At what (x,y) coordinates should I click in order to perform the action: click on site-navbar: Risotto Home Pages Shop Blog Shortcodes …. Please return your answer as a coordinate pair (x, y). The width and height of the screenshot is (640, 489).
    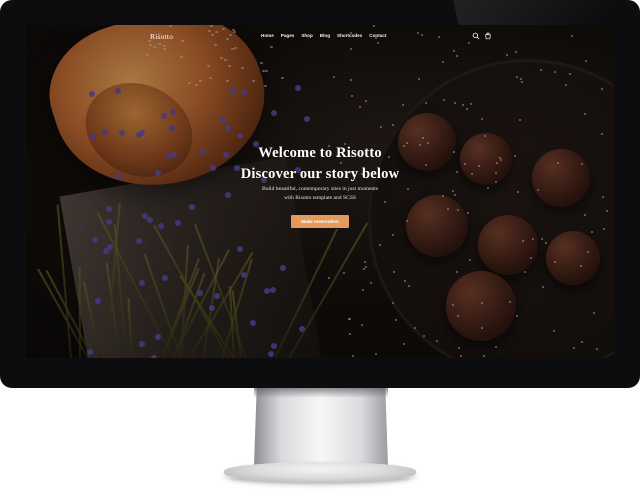
    Looking at the image, I should click on (320, 38).